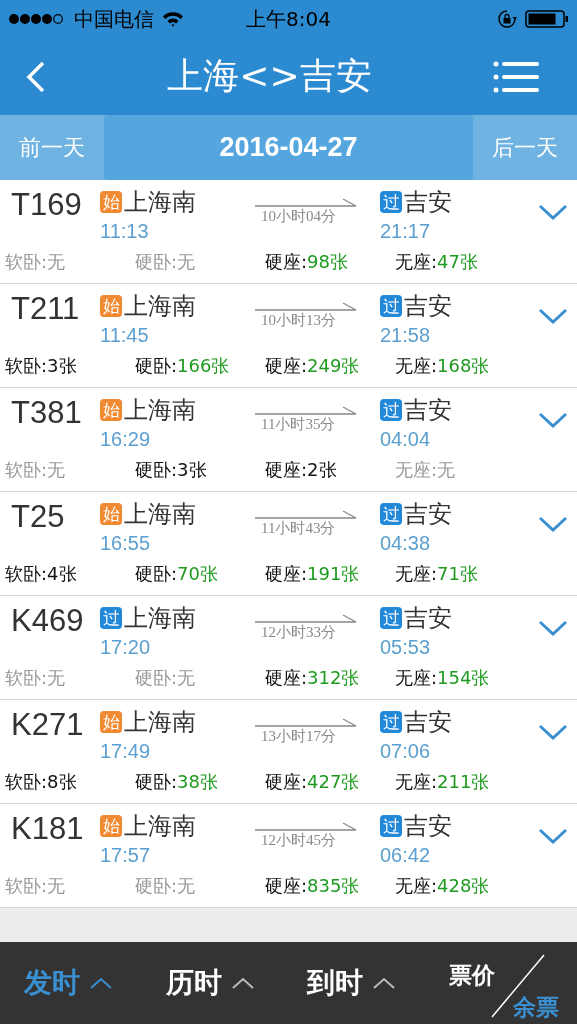 The width and height of the screenshot is (577, 1024). Describe the element at coordinates (507, 19) in the screenshot. I see `rotation-lock-icon` at that location.